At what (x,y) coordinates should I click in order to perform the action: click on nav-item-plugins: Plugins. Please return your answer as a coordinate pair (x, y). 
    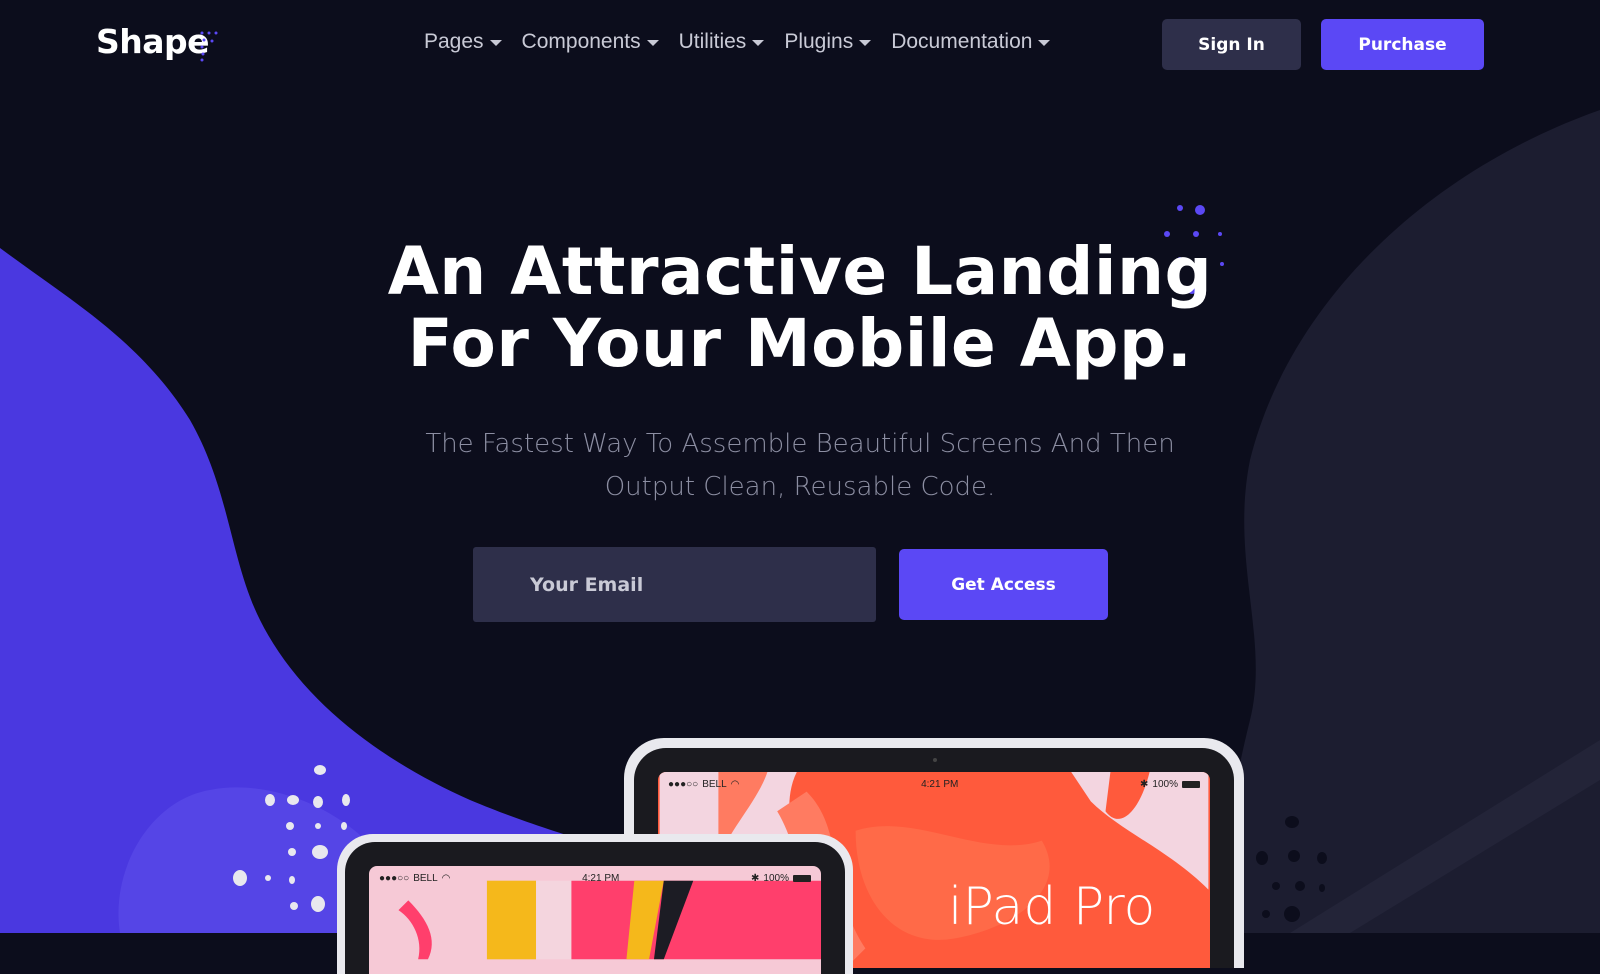
    Looking at the image, I should click on (828, 42).